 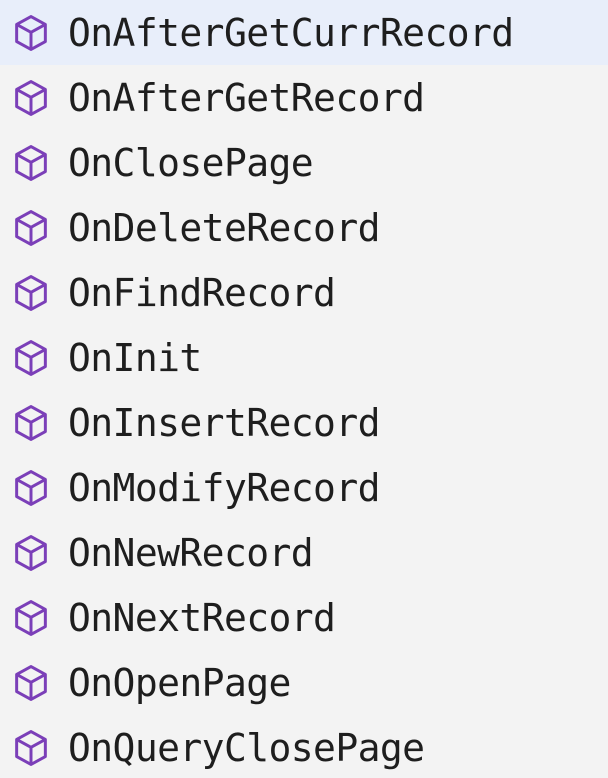 What do you see at coordinates (224, 487) in the screenshot?
I see `suggestion-label: OnModifyRecord` at bounding box center [224, 487].